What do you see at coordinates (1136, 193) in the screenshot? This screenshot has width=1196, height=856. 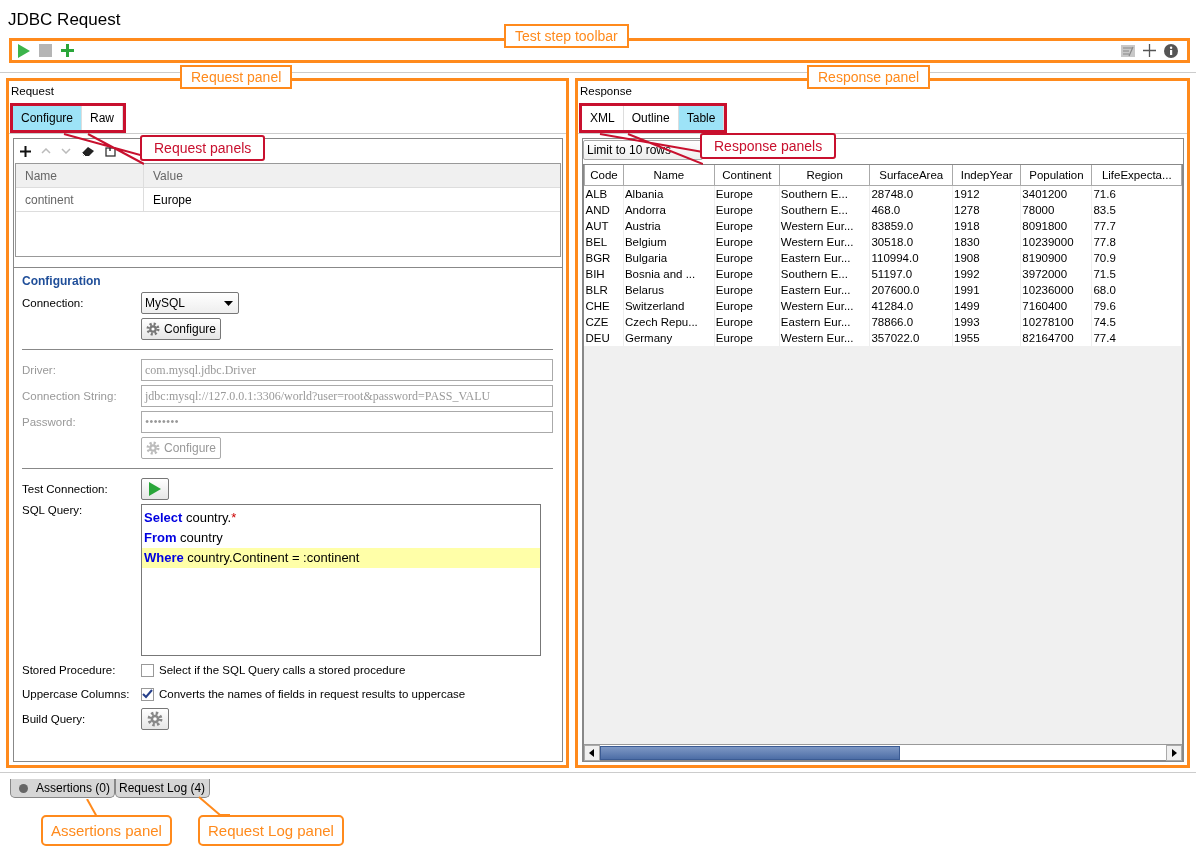 I see `table-cell: 71.6` at bounding box center [1136, 193].